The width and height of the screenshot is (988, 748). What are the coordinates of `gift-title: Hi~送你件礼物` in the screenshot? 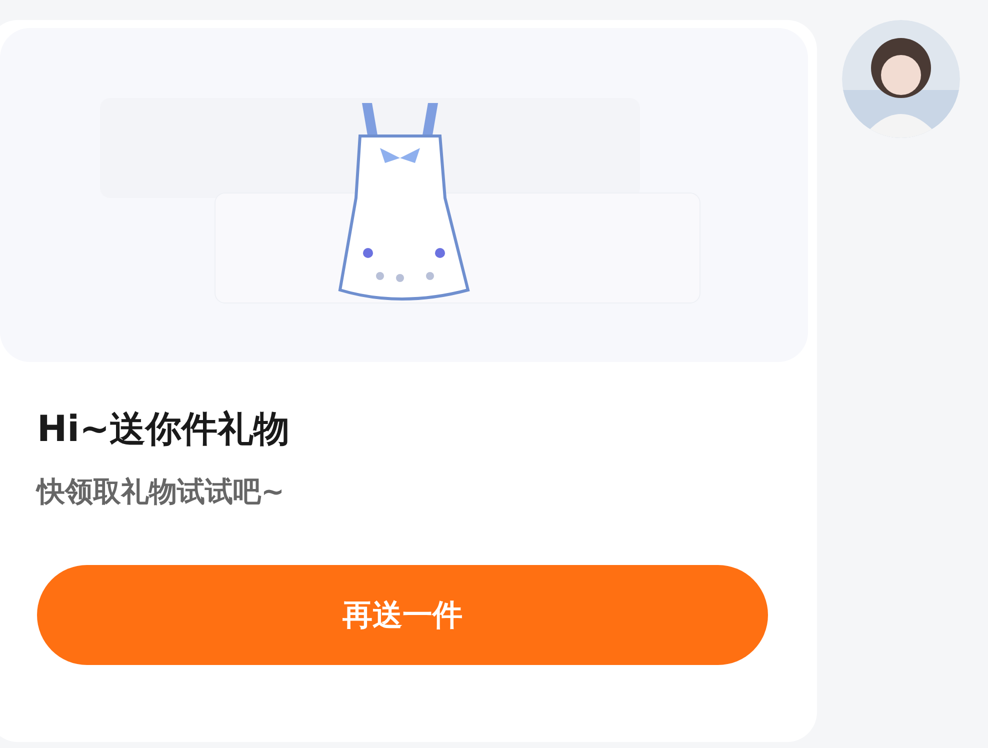 It's located at (164, 430).